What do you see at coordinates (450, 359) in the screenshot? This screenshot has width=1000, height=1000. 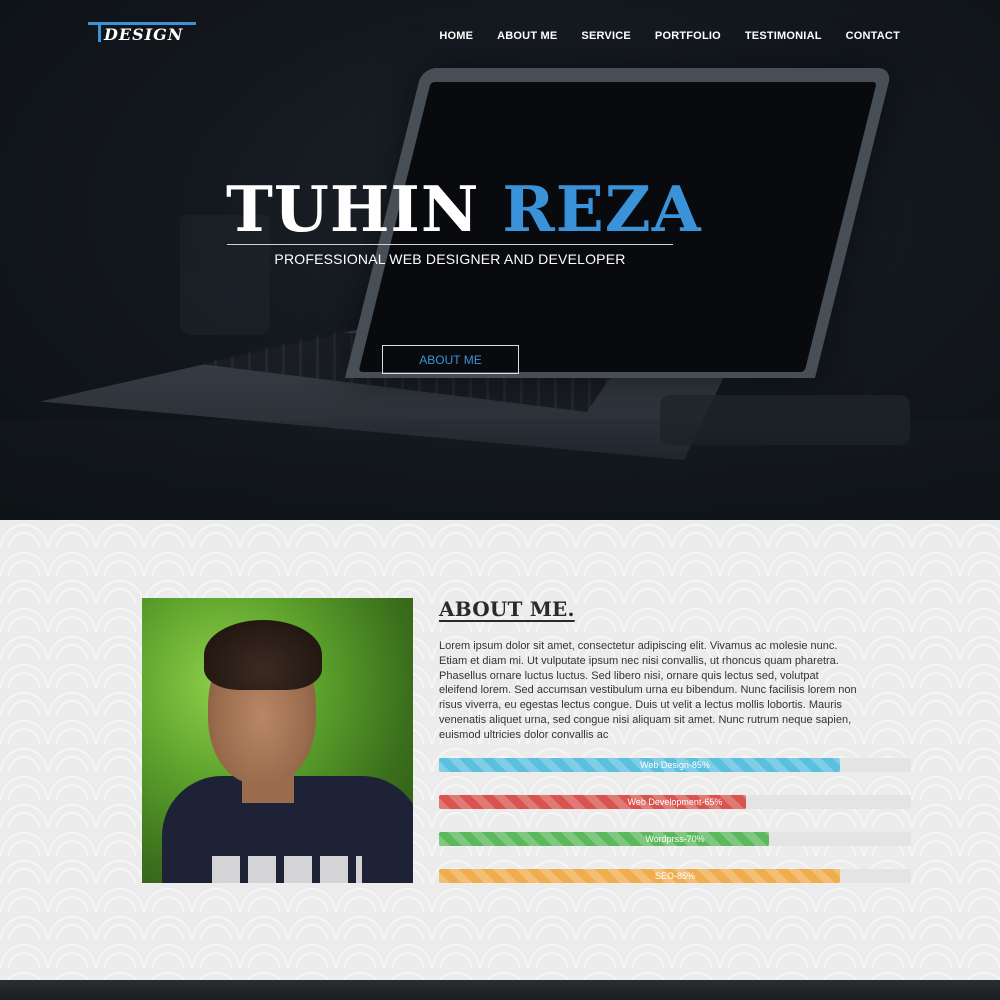 I see `about-me-button: ABOUT ME` at bounding box center [450, 359].